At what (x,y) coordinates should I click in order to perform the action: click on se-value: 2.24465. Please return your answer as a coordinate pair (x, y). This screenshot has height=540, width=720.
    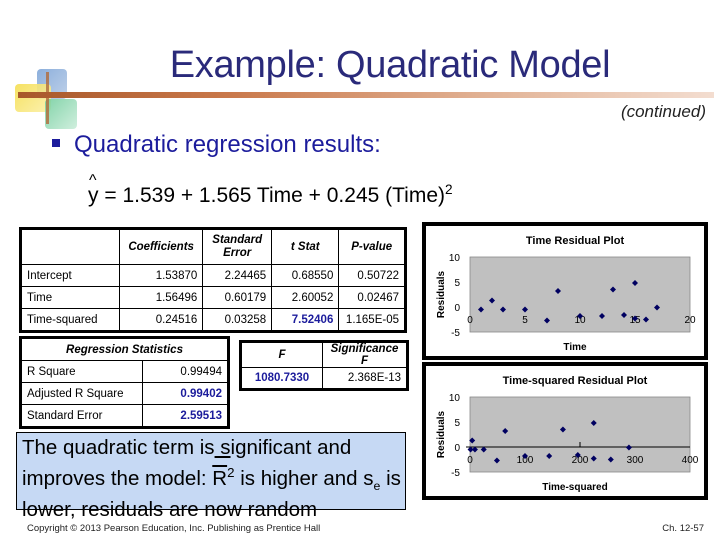
    Looking at the image, I should click on (237, 275).